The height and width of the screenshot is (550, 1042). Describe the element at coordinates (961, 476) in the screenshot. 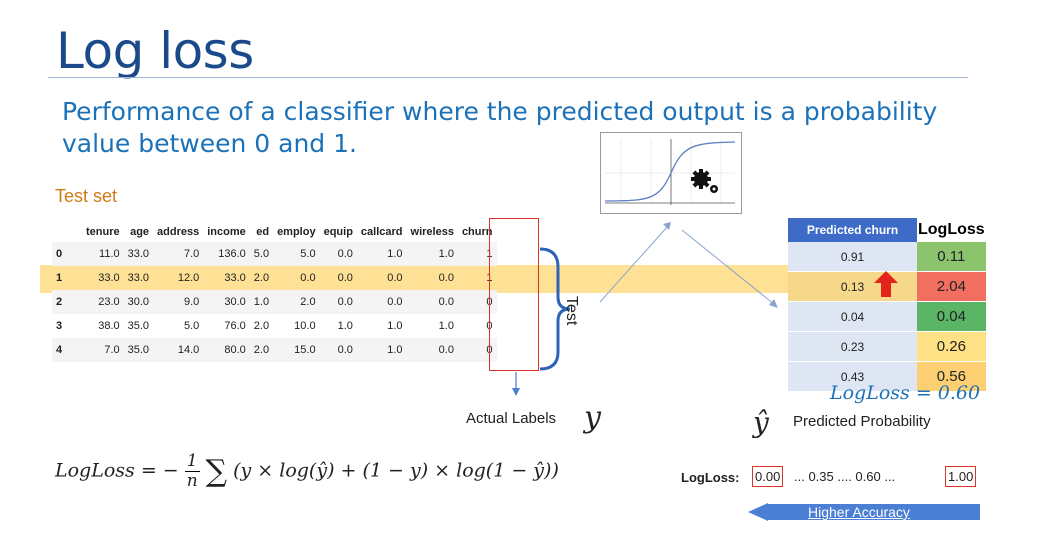

I see `scale-one: 1.00` at that location.